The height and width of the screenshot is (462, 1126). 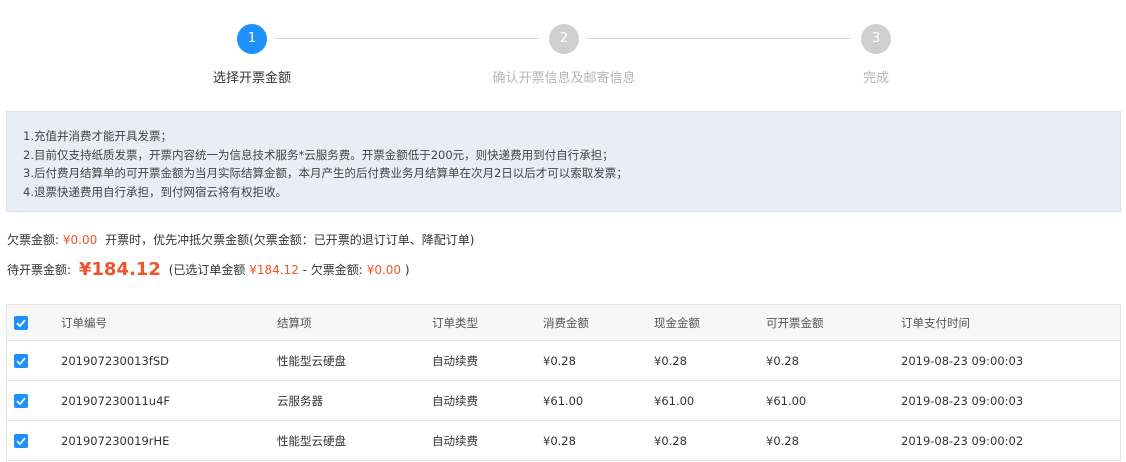 What do you see at coordinates (876, 39) in the screenshot?
I see `step-3-indicator: 3` at bounding box center [876, 39].